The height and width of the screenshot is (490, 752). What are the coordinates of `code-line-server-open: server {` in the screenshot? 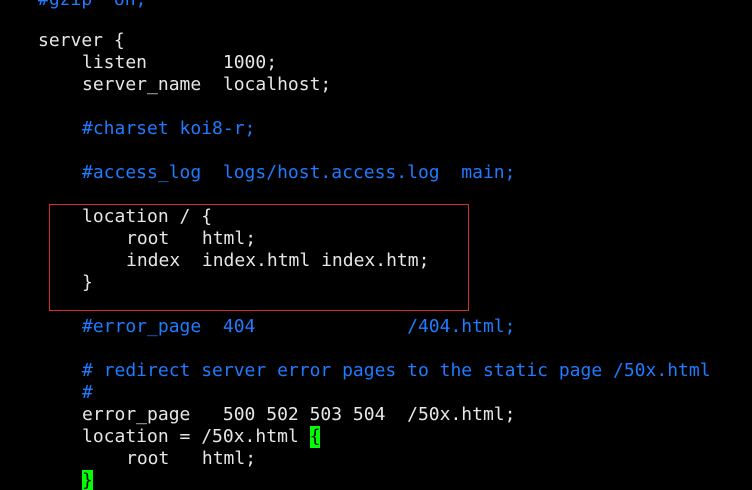 It's located at (81, 40).